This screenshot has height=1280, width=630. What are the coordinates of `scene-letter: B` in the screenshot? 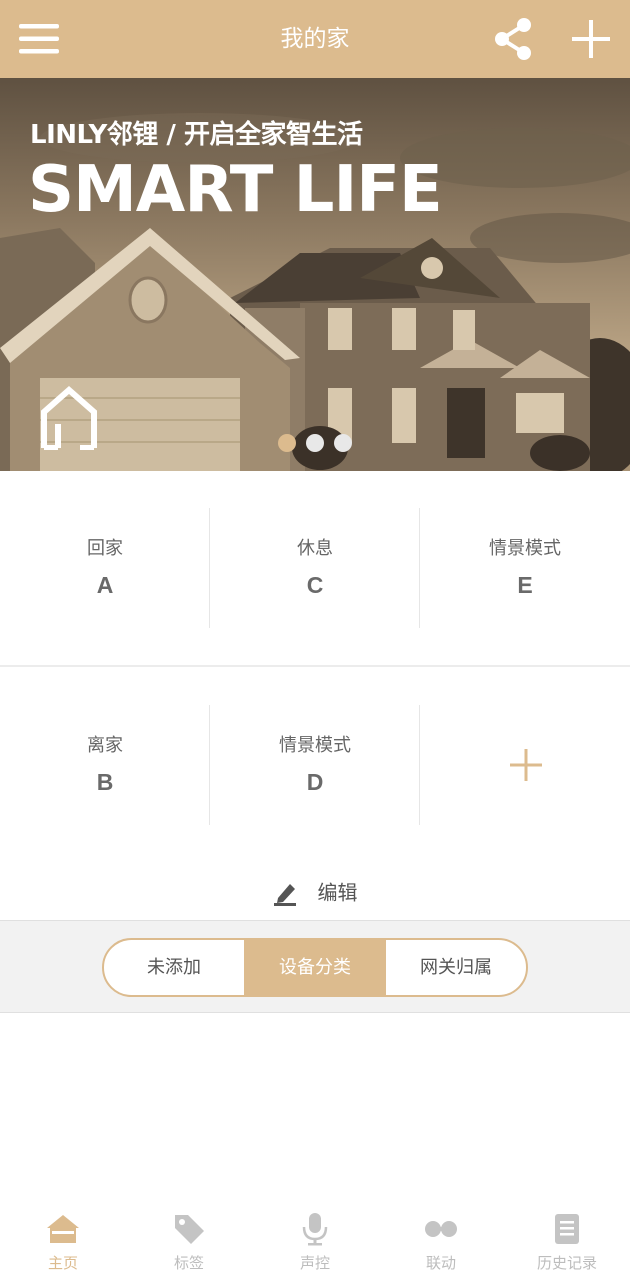 It's located at (105, 782).